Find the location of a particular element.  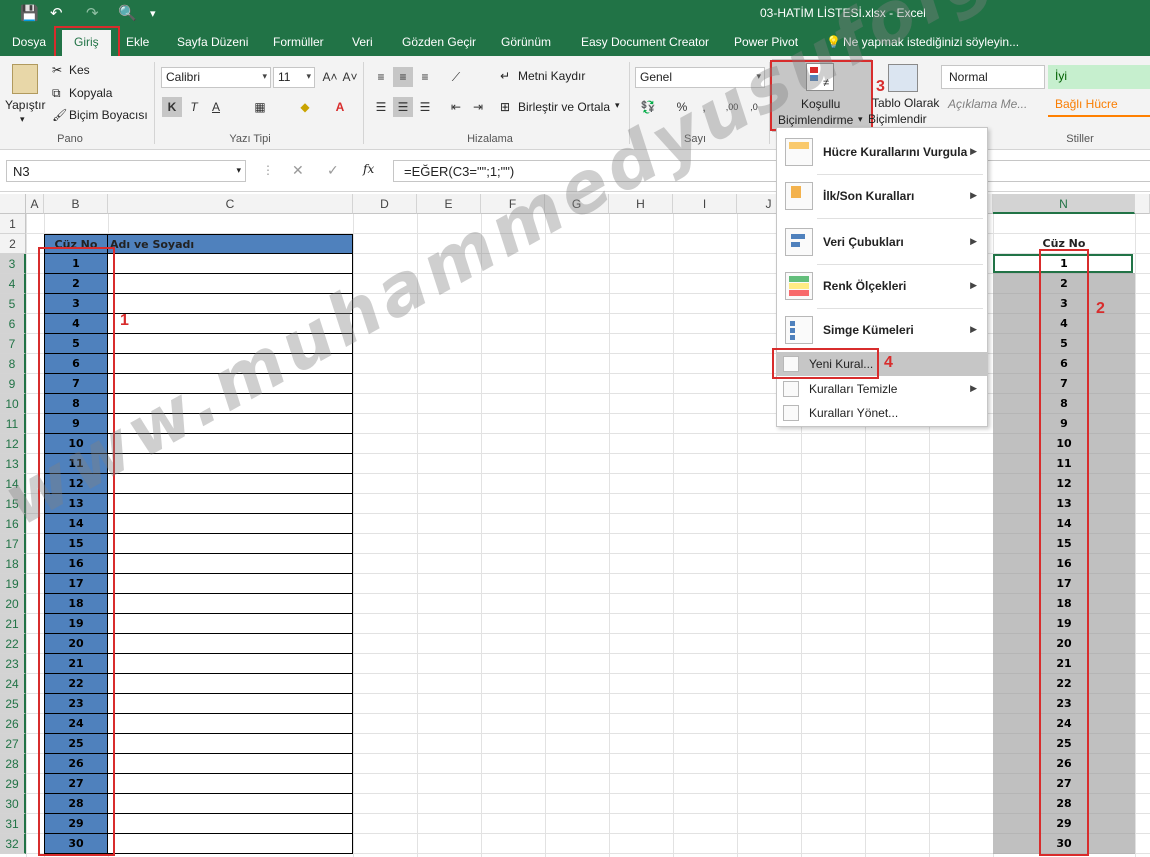

confirm-icon: ✓ is located at coordinates (333, 170).